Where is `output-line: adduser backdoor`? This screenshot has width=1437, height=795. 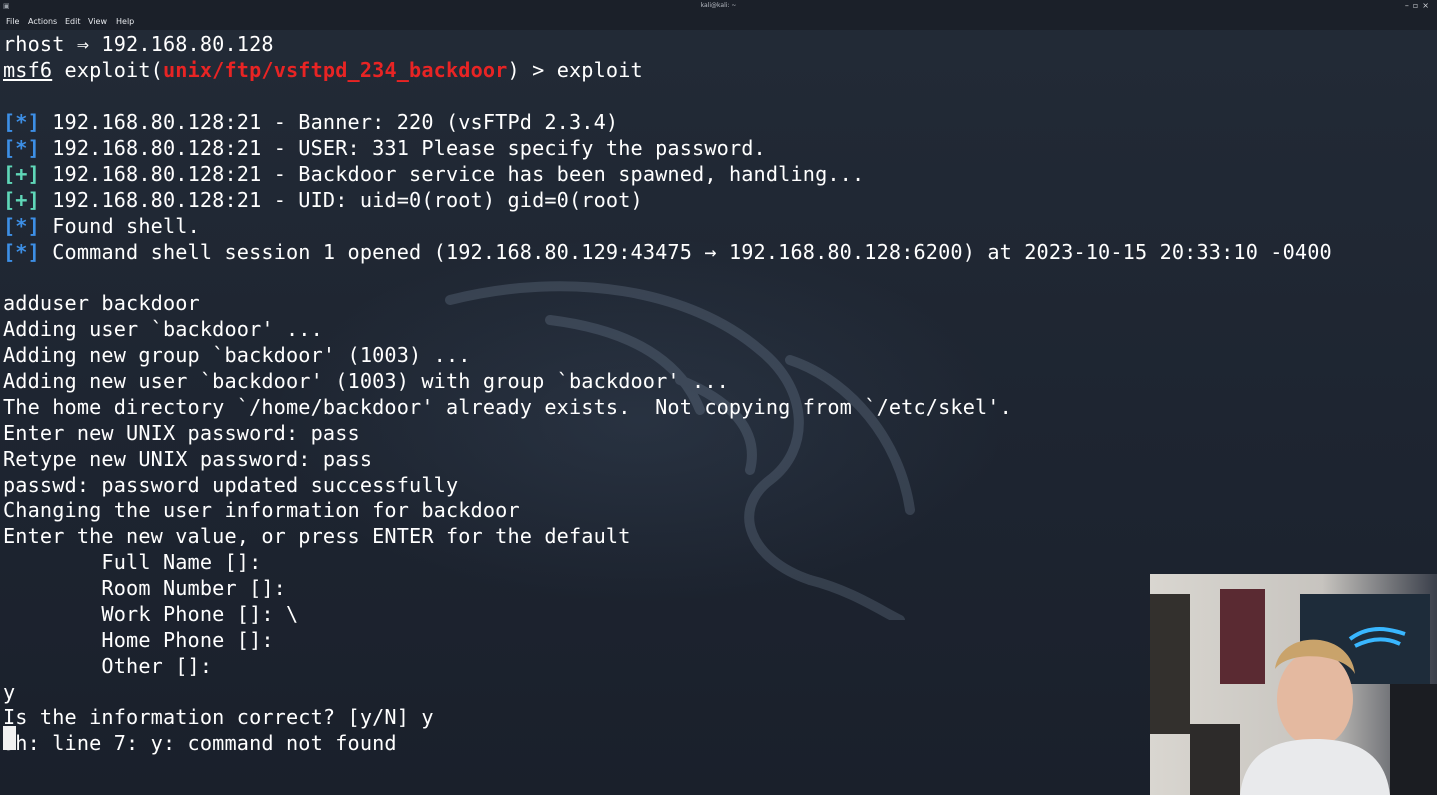
output-line: adduser backdoor is located at coordinates (101, 303).